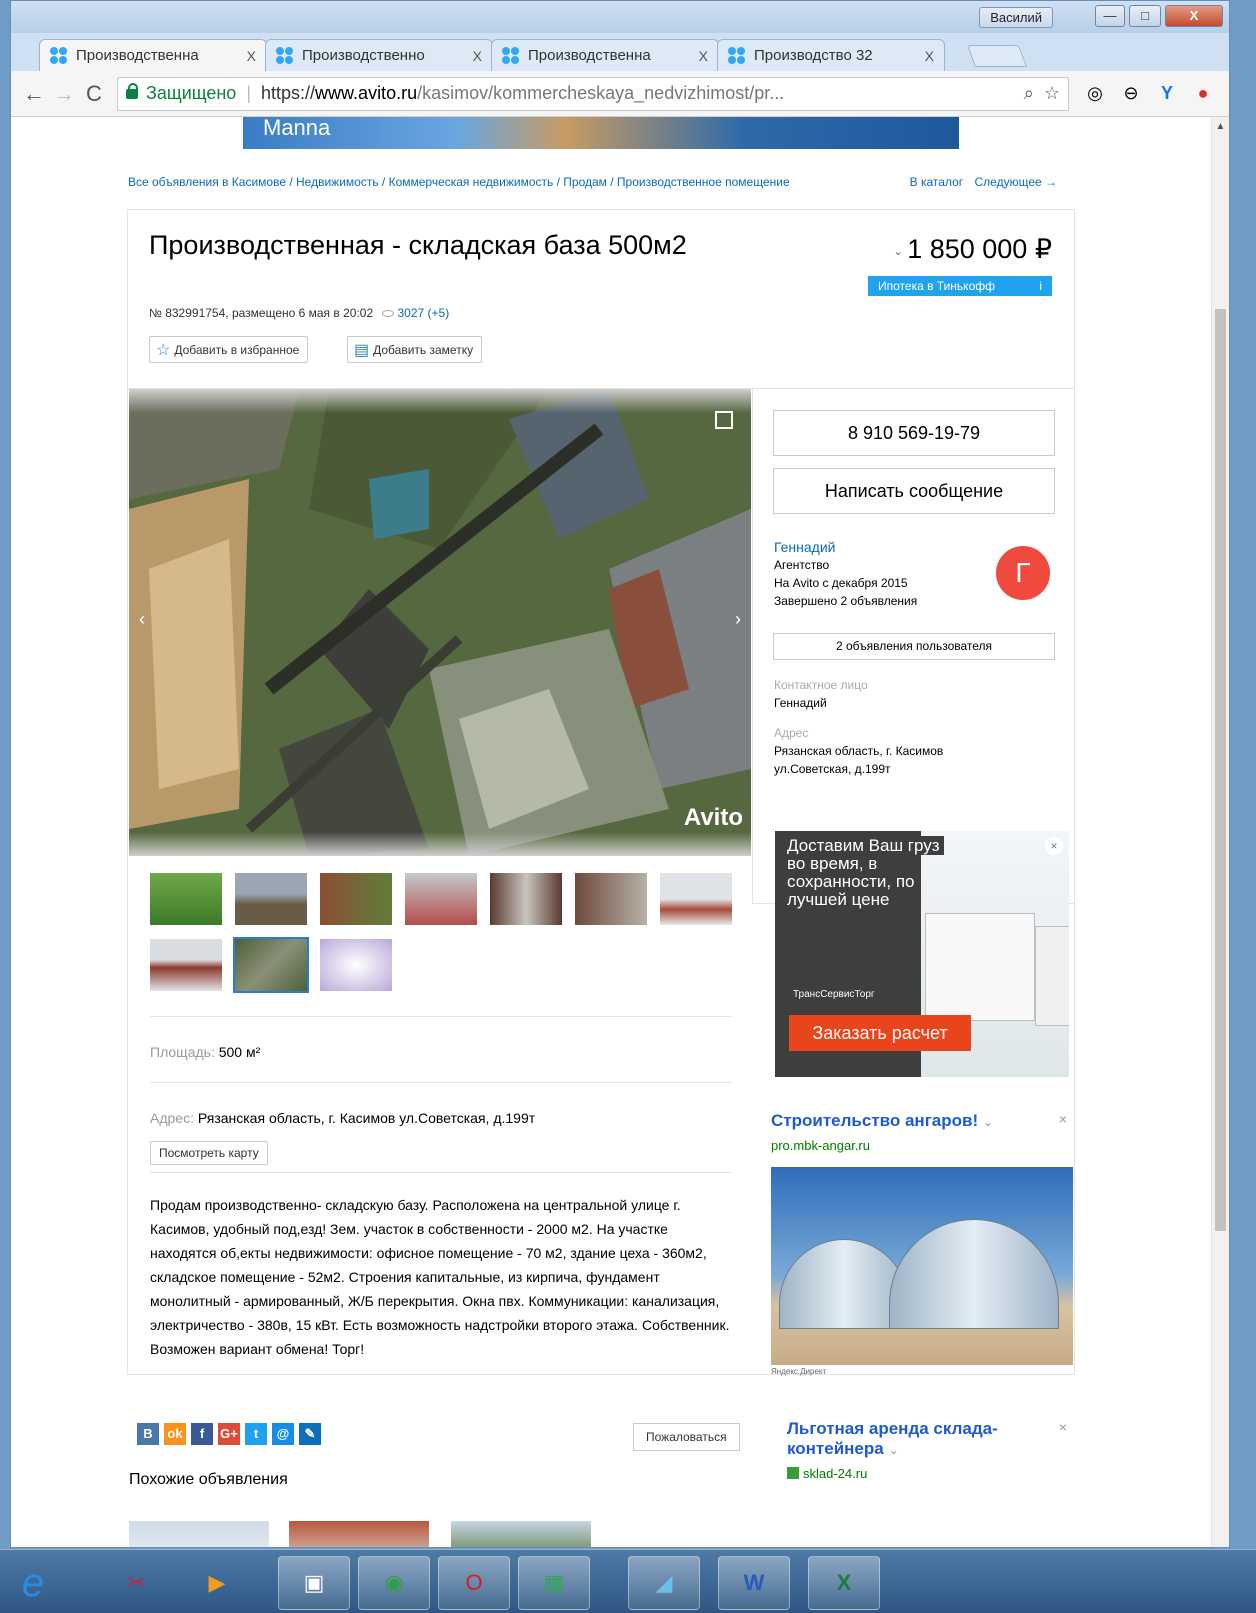  I want to click on next-listing-link: Следующее →, so click(1016, 182).